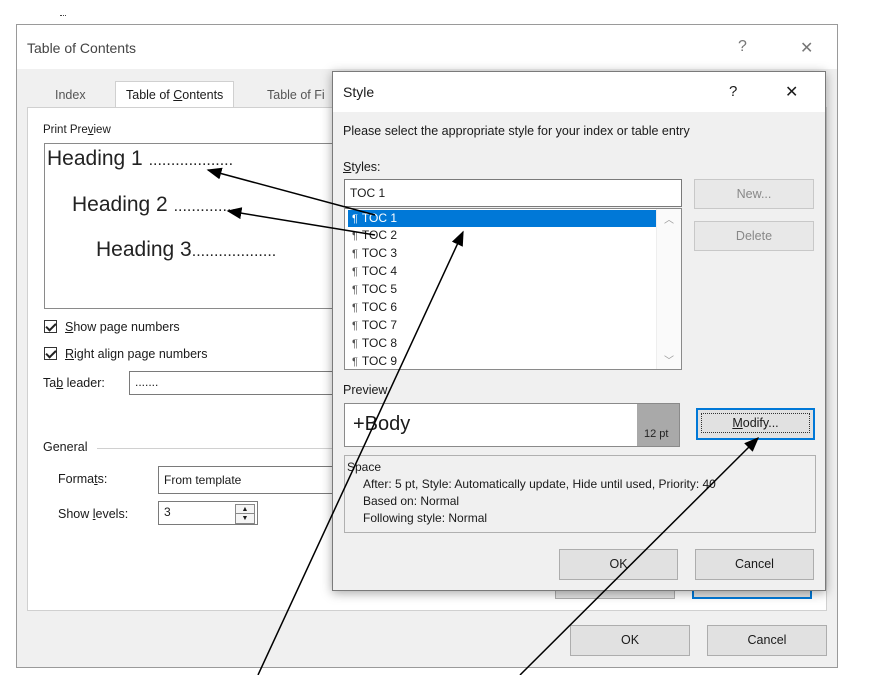 The image size is (876, 675). What do you see at coordinates (639, 555) in the screenshot?
I see `arrow-to-modify-button` at bounding box center [639, 555].